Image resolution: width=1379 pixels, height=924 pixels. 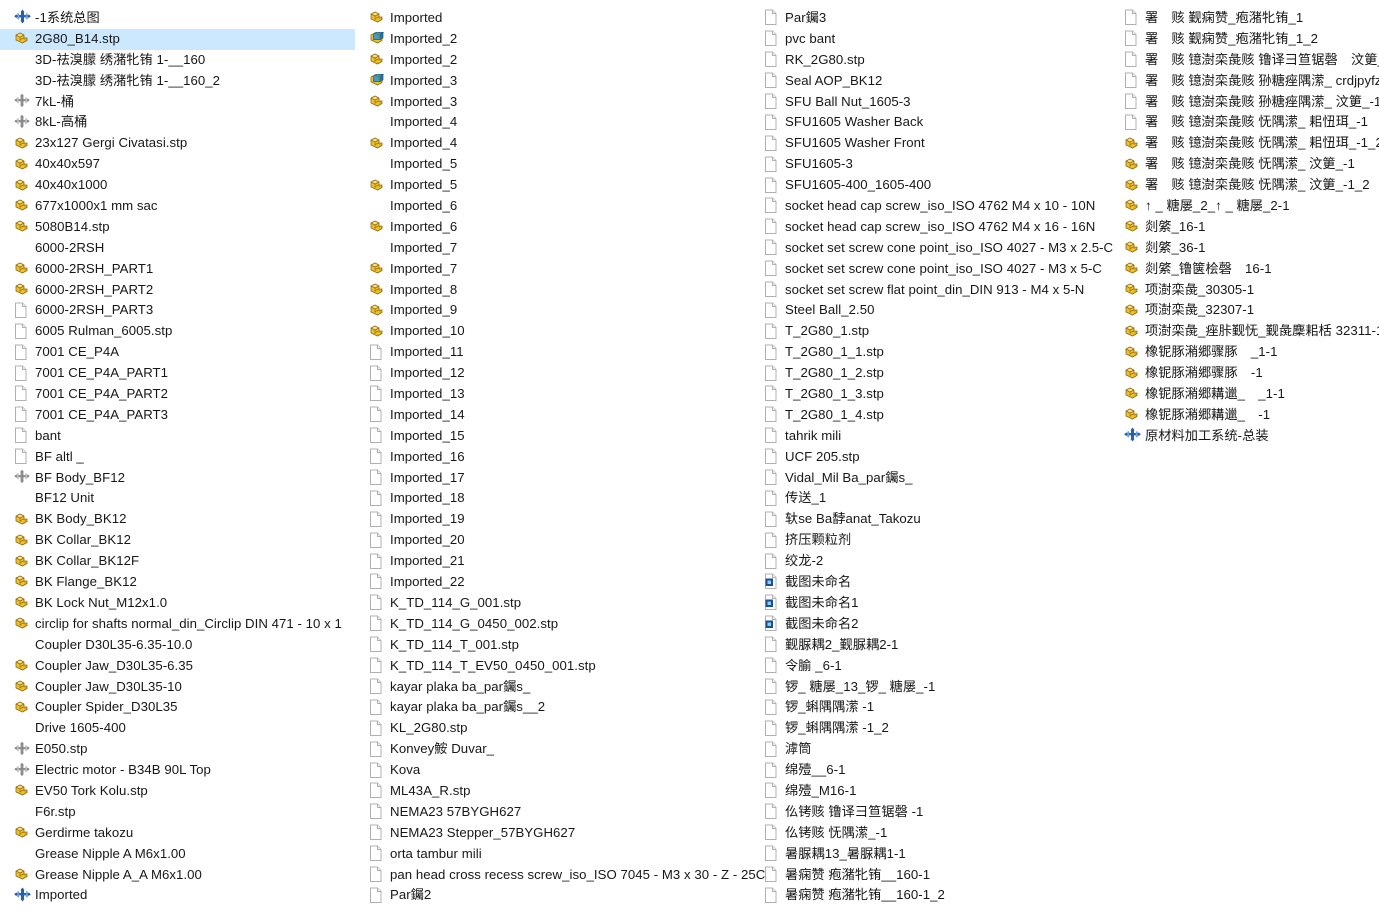 What do you see at coordinates (930, 39) in the screenshot?
I see `file-list-item: pvc bant` at bounding box center [930, 39].